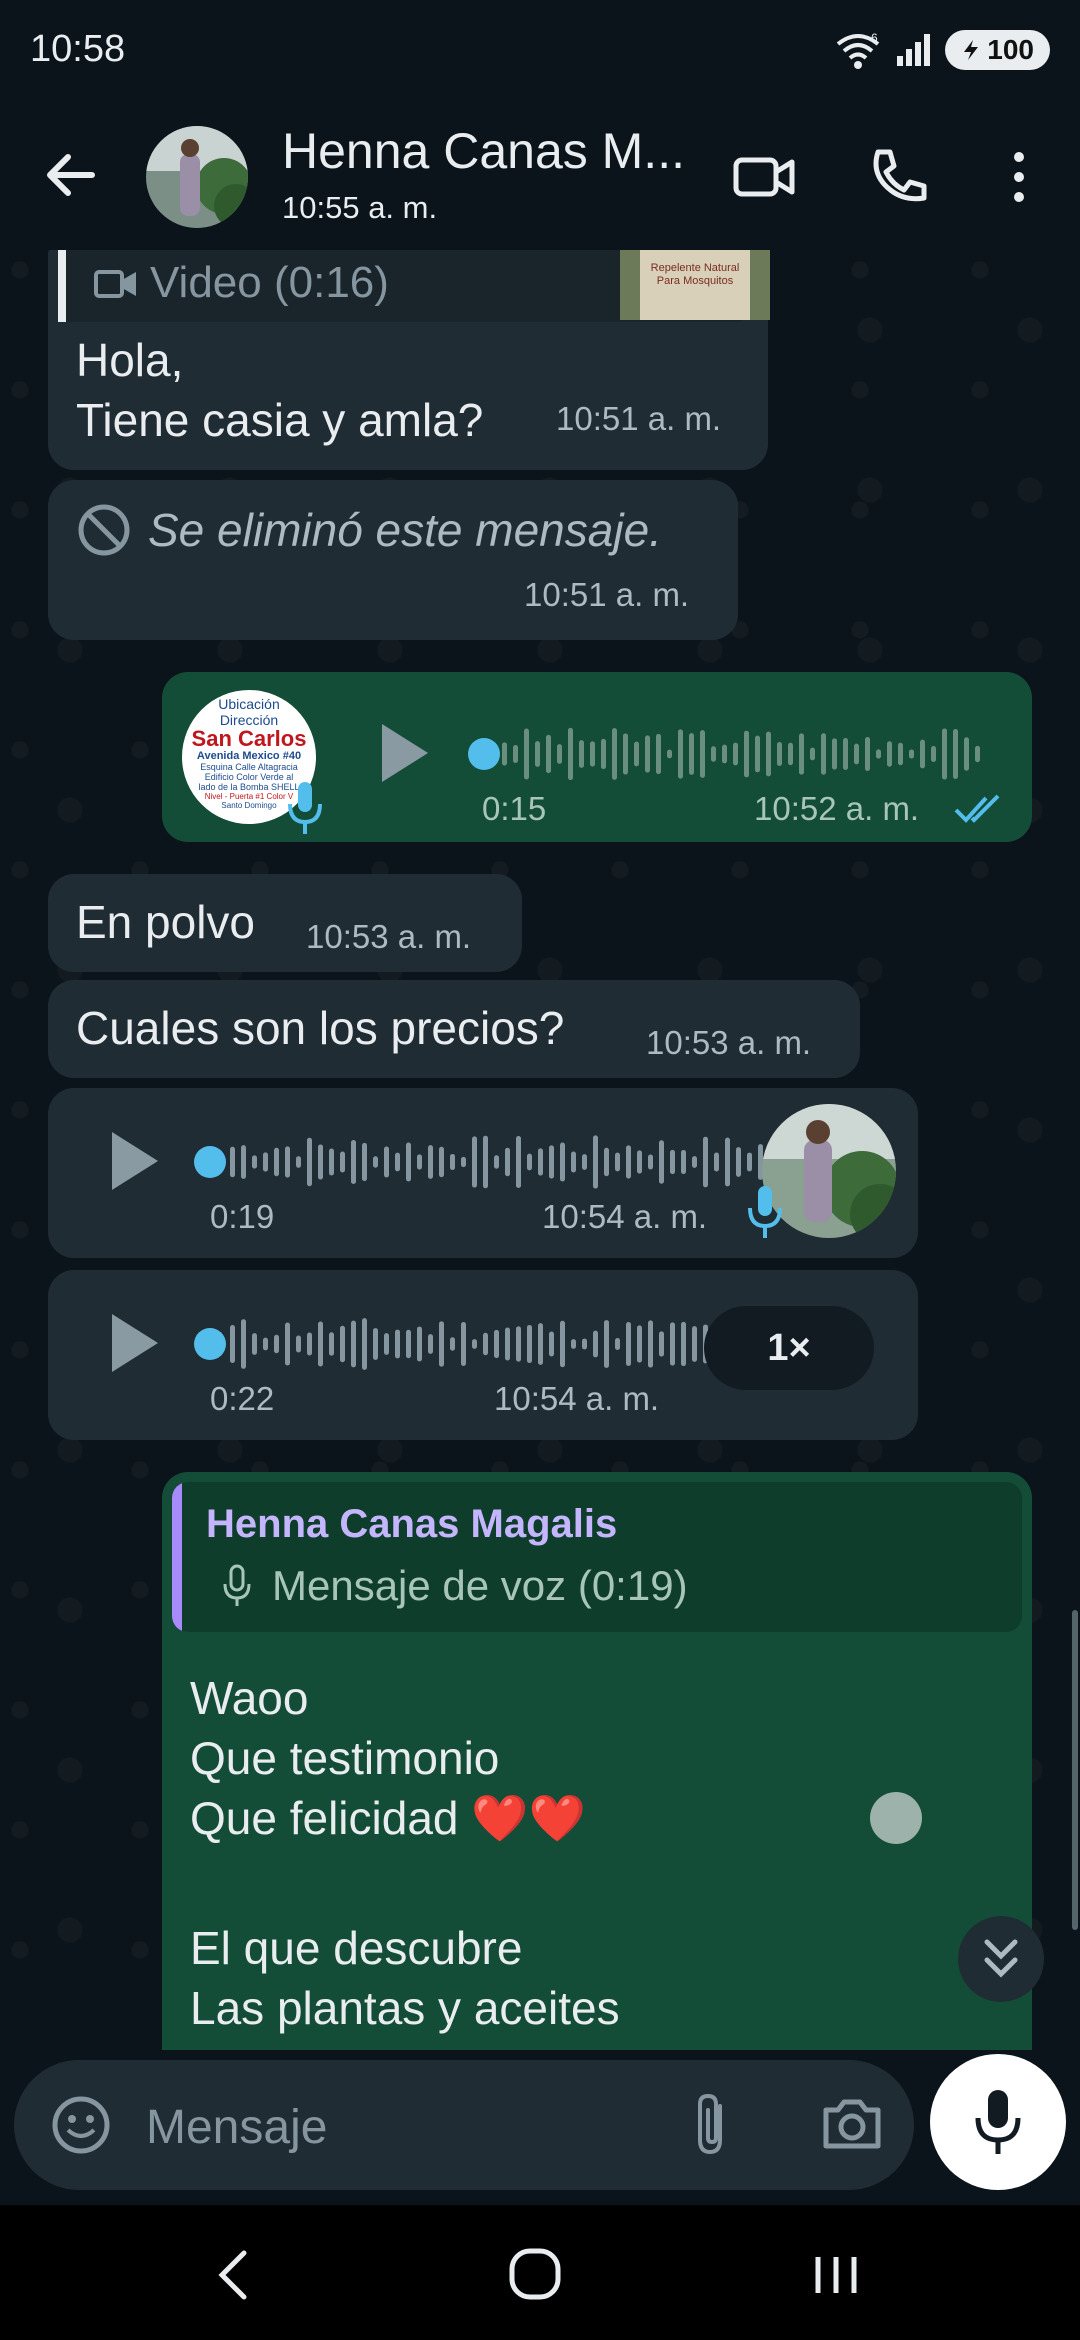 The width and height of the screenshot is (1080, 2340). I want to click on voice-duration: 0:22, so click(242, 1398).